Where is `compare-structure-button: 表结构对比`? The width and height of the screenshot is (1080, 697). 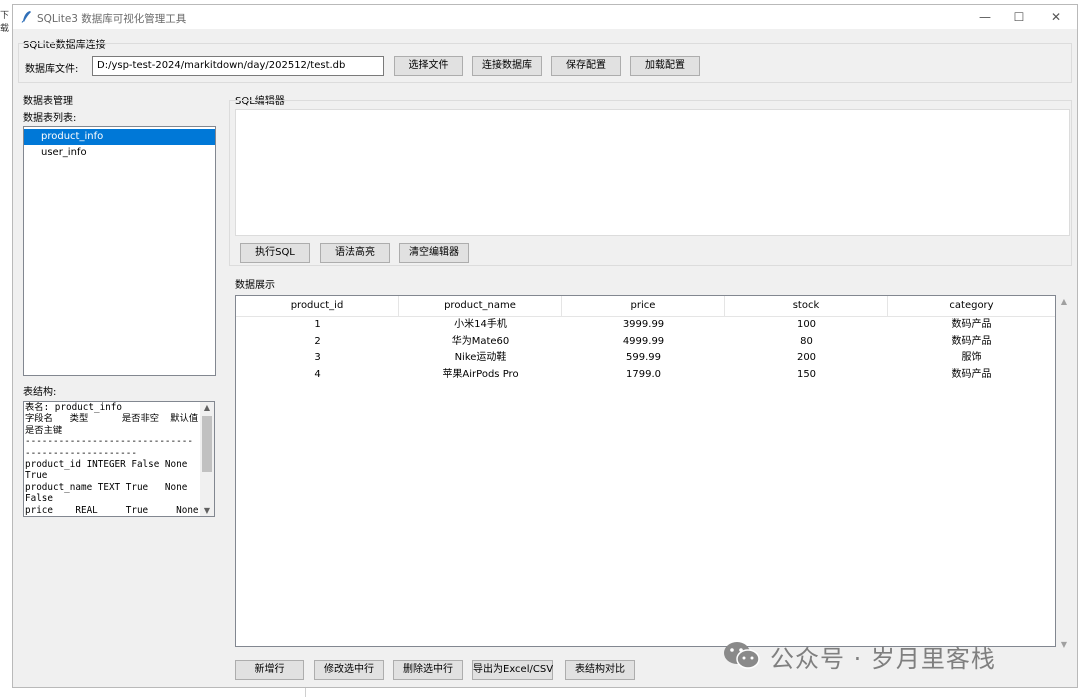
compare-structure-button: 表结构对比 is located at coordinates (600, 670).